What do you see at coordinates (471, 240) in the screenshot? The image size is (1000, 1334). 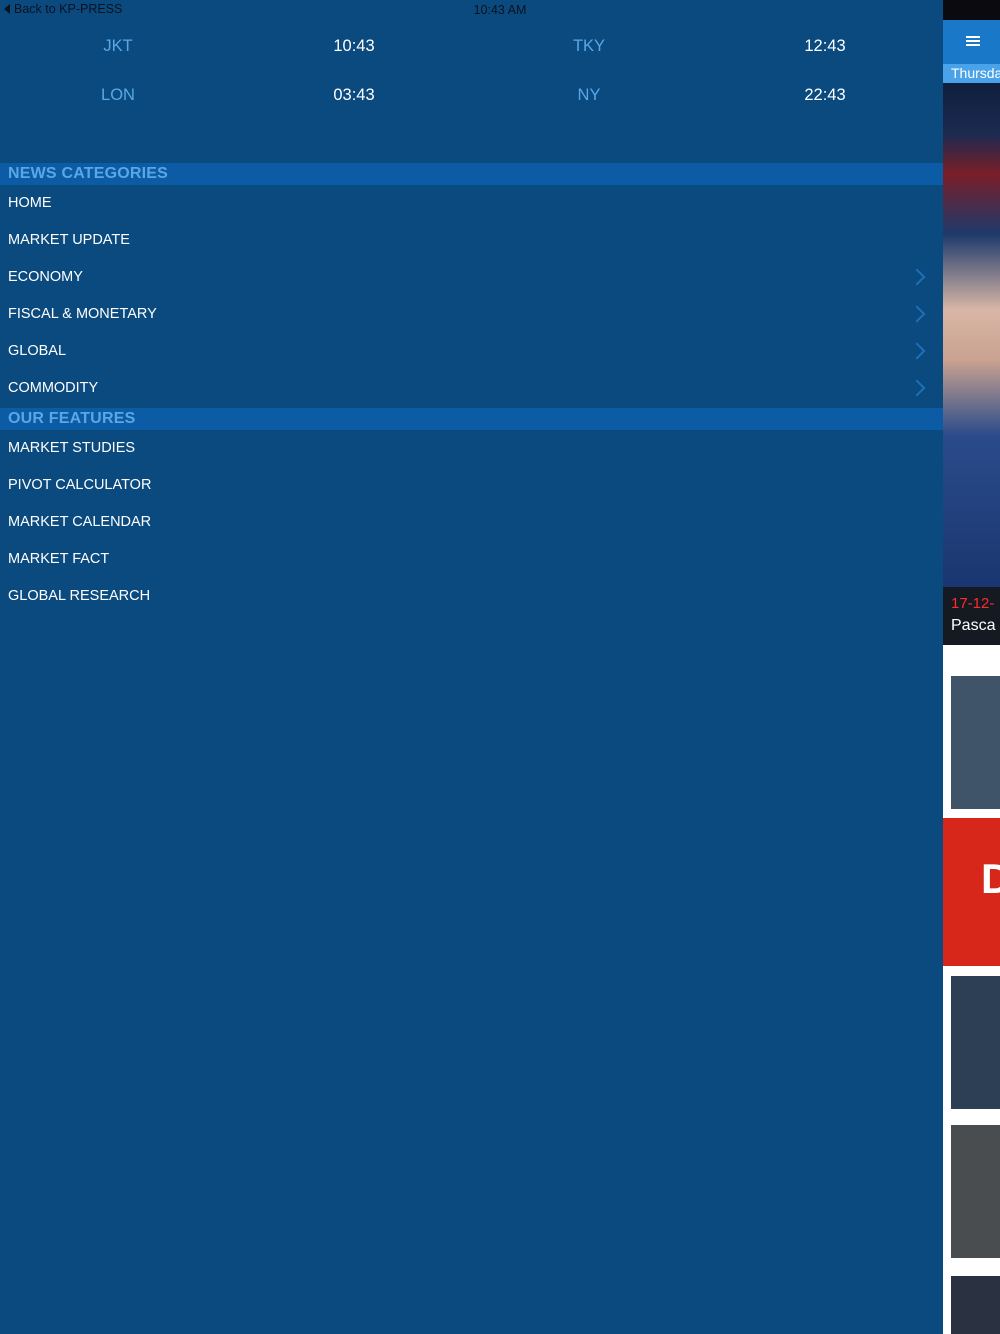 I see `menu-item-market-update: MARKET UPDATE` at bounding box center [471, 240].